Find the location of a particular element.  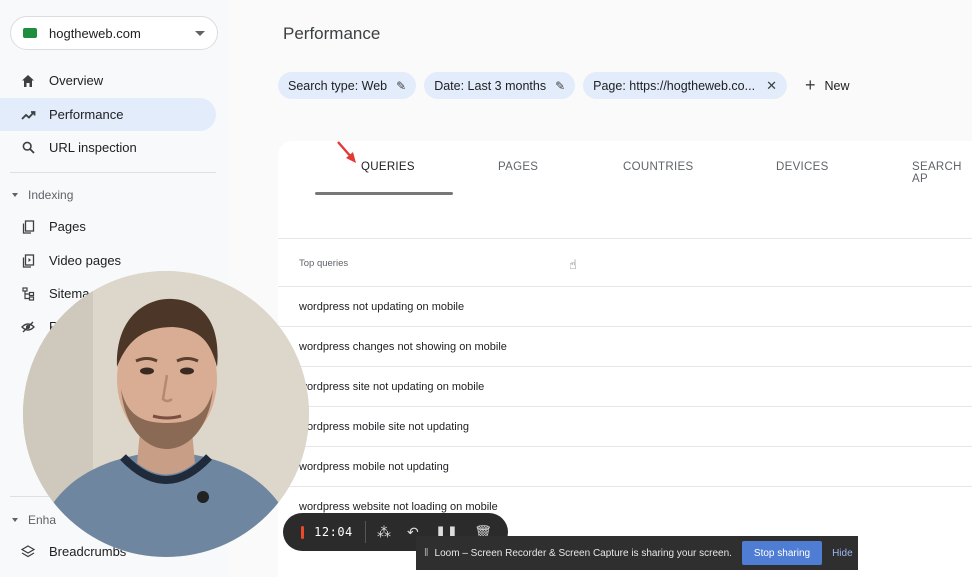

trending-icon is located at coordinates (28, 115).